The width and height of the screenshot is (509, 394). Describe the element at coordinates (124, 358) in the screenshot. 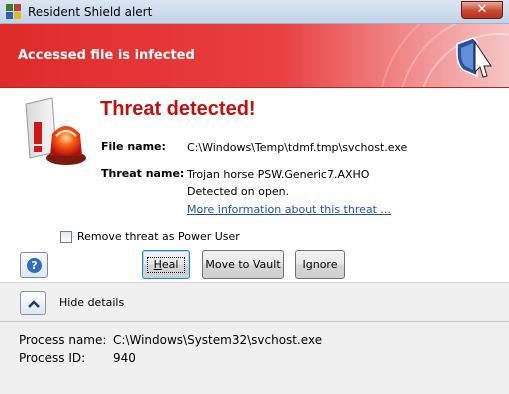

I see `process-id-value: 940` at that location.